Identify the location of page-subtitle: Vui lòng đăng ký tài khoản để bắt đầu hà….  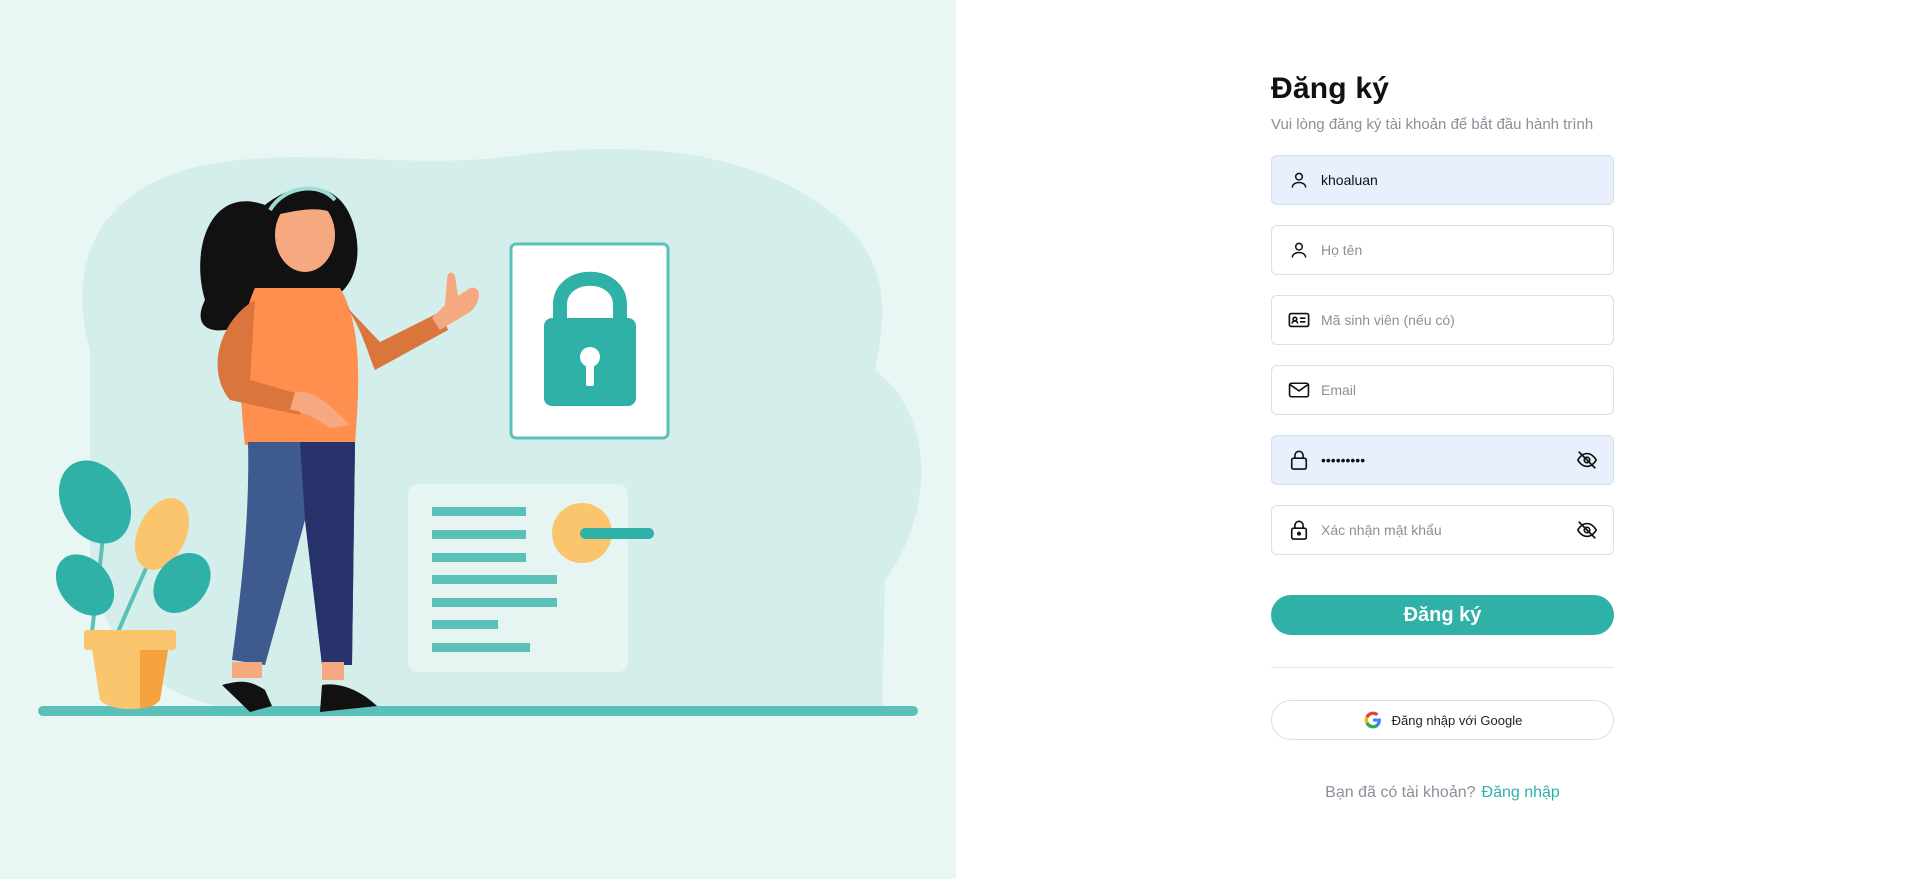
(1432, 124).